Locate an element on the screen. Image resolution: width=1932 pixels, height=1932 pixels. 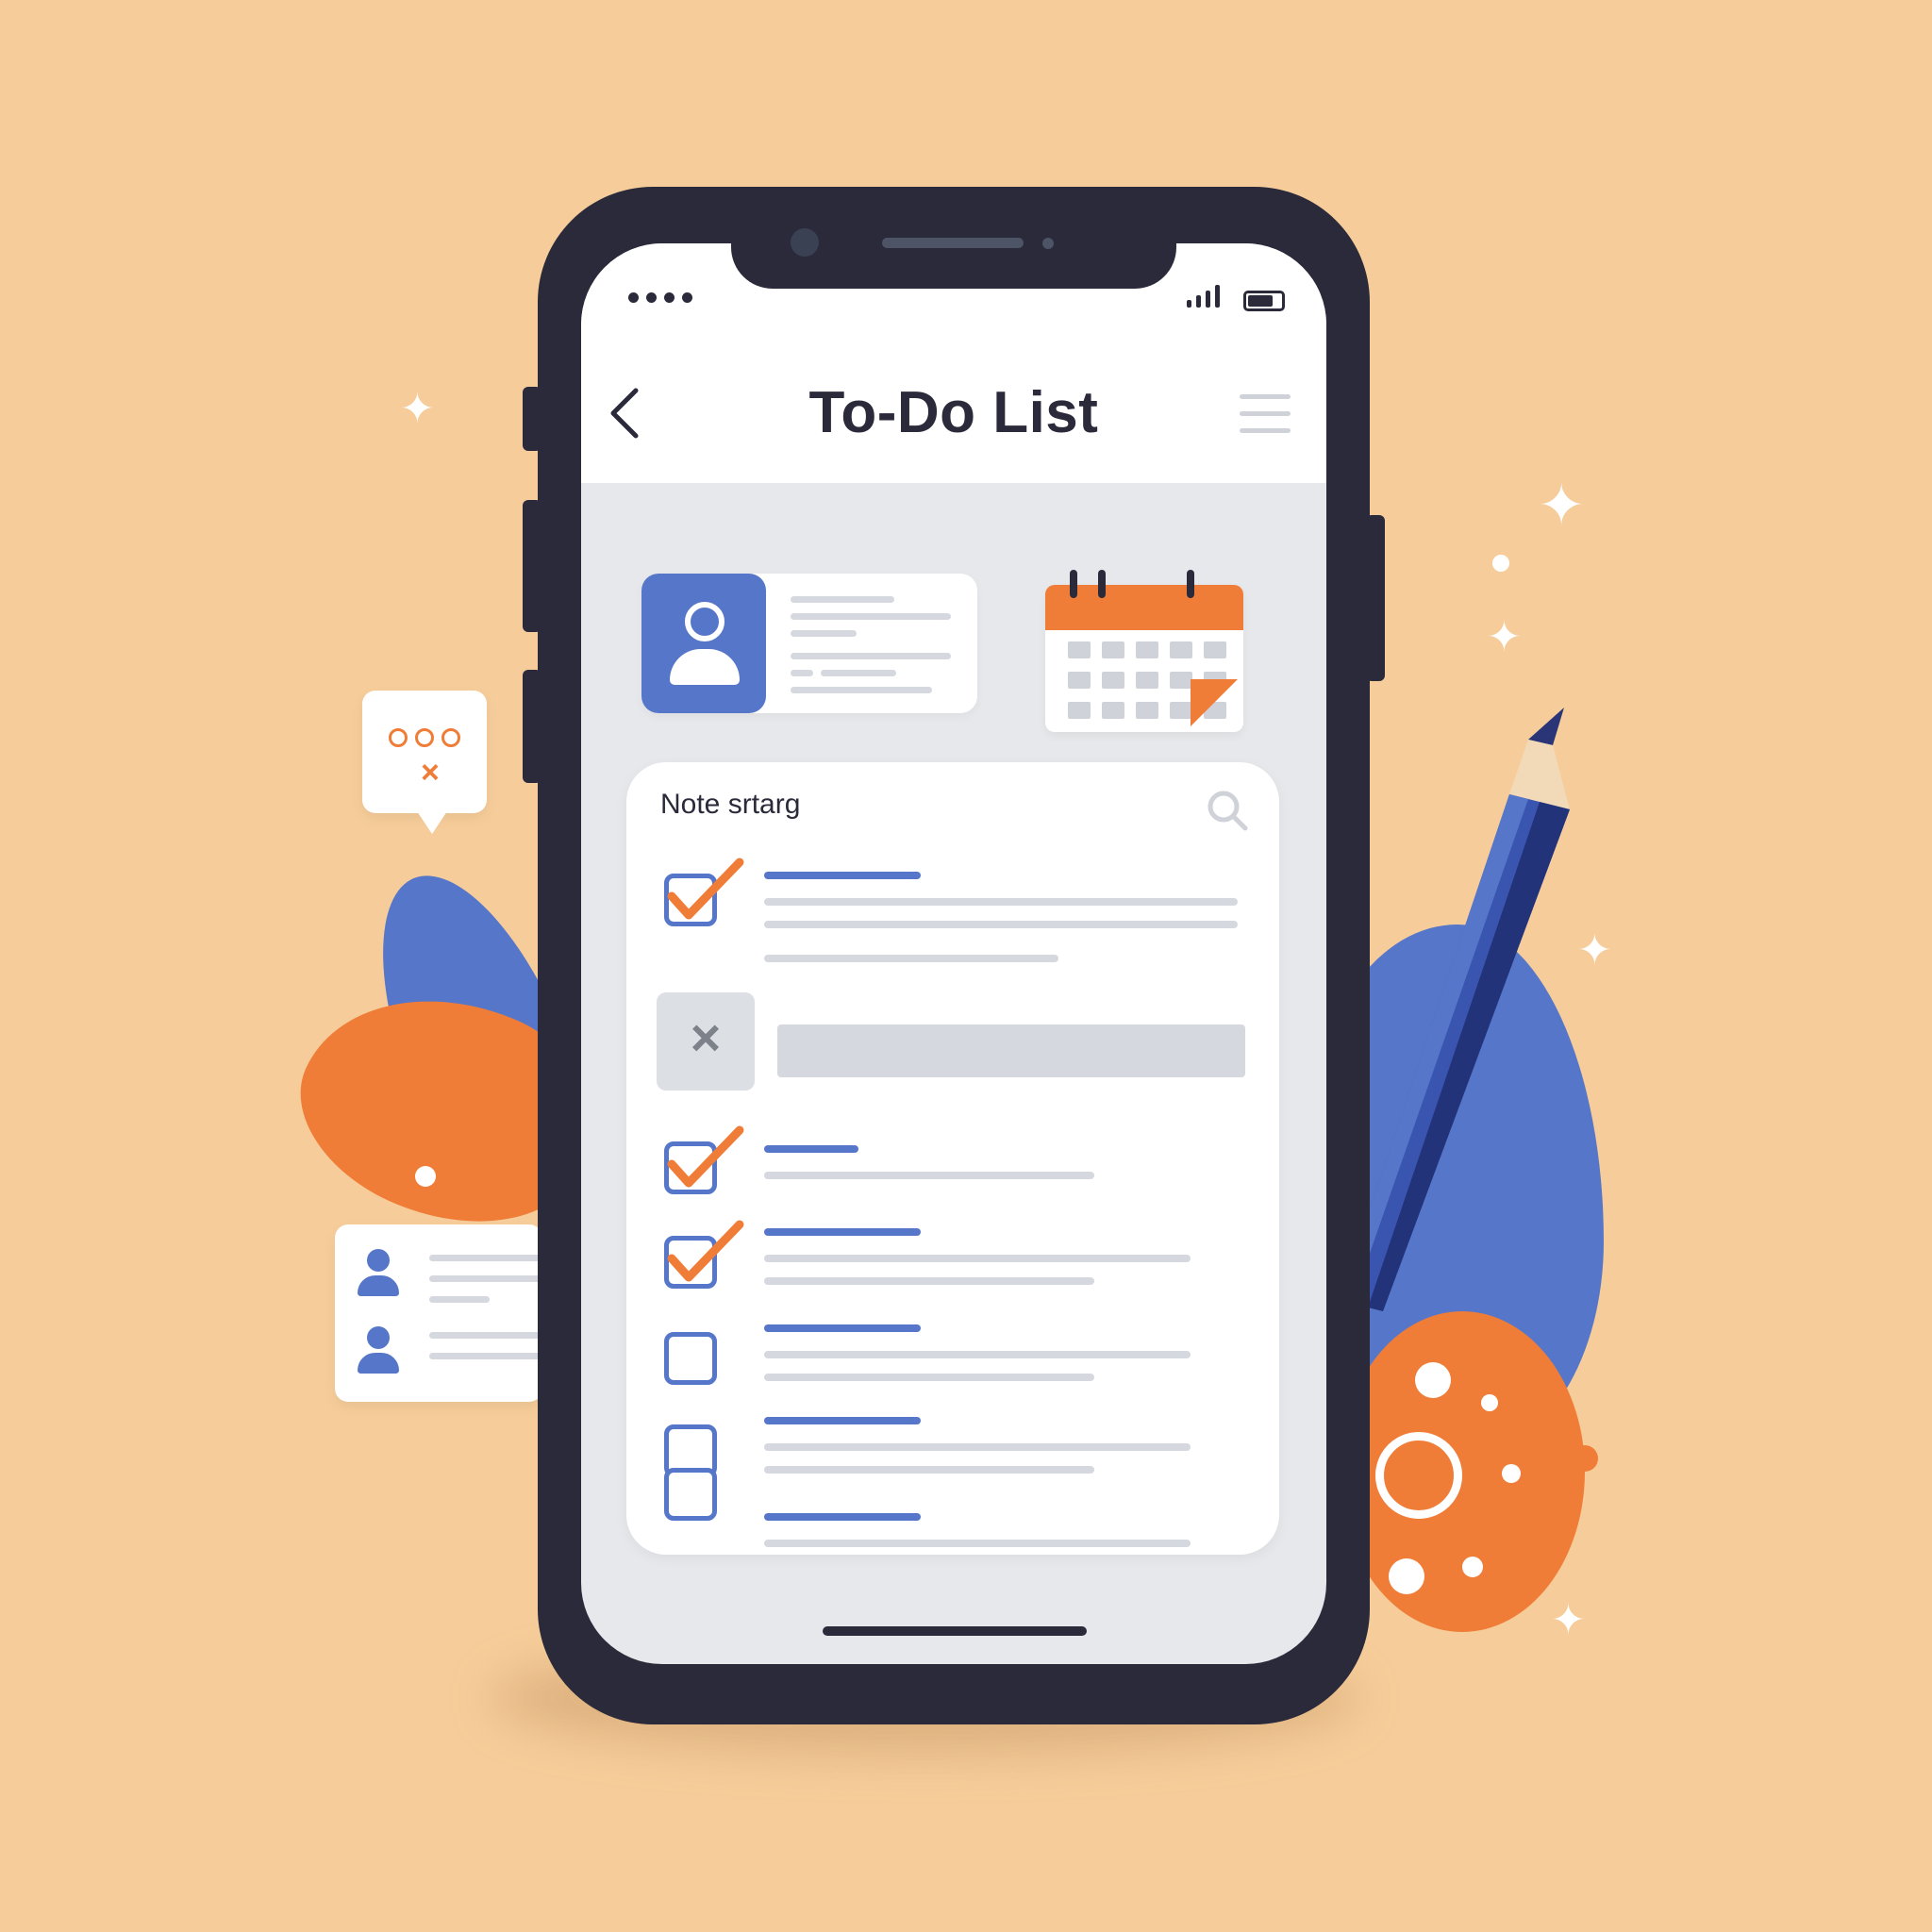
hamburger-menu-icon is located at coordinates (1265, 414).